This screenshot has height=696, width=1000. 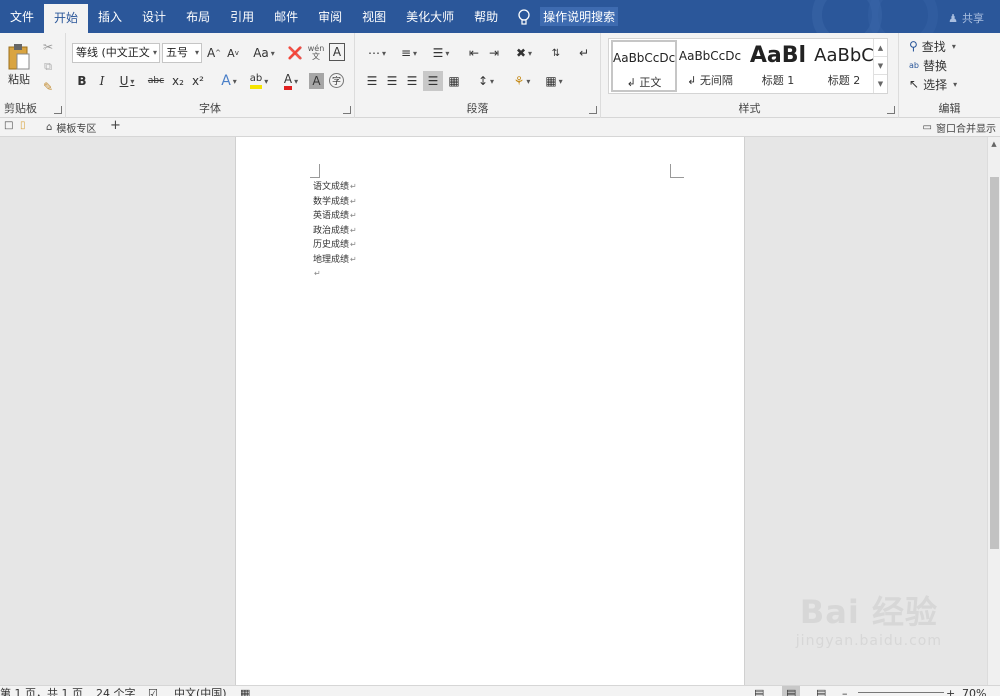 What do you see at coordinates (486, 81) in the screenshot?
I see `line-spacing-button: ↕ ▾` at bounding box center [486, 81].